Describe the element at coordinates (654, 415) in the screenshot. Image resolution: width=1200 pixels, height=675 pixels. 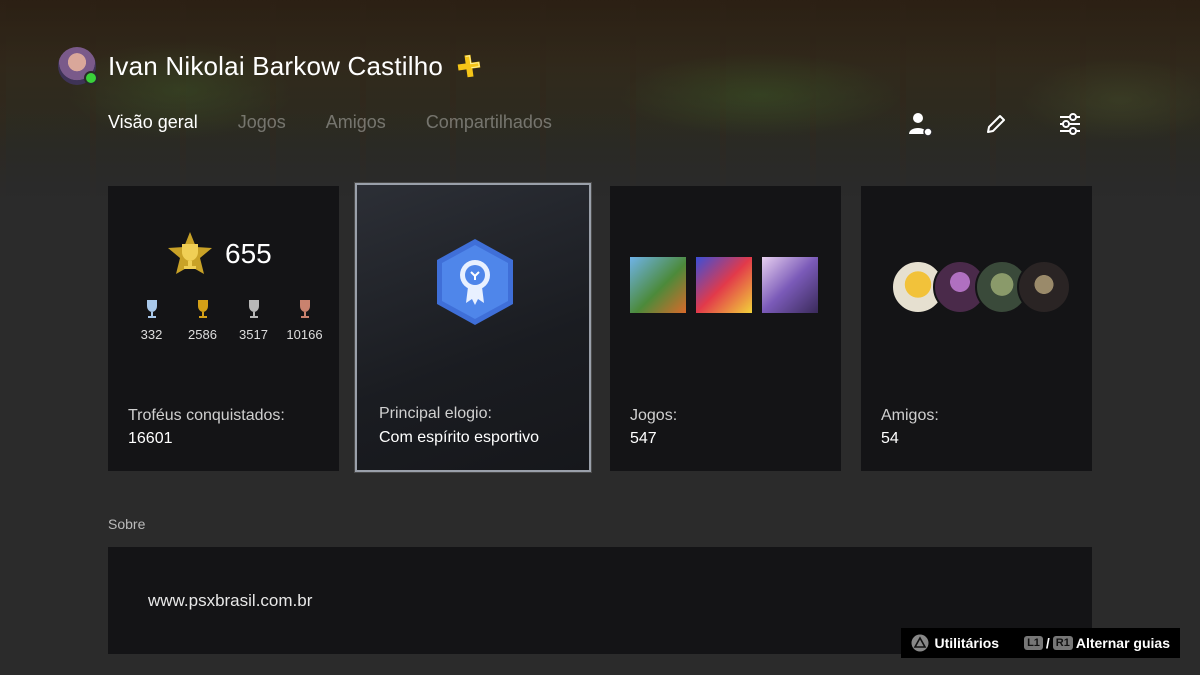
I see `games-label: Jogos:` at that location.